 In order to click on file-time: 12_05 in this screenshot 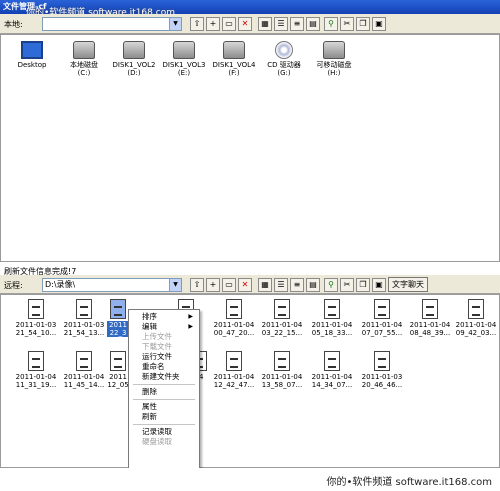, I will do `click(118, 385)`.